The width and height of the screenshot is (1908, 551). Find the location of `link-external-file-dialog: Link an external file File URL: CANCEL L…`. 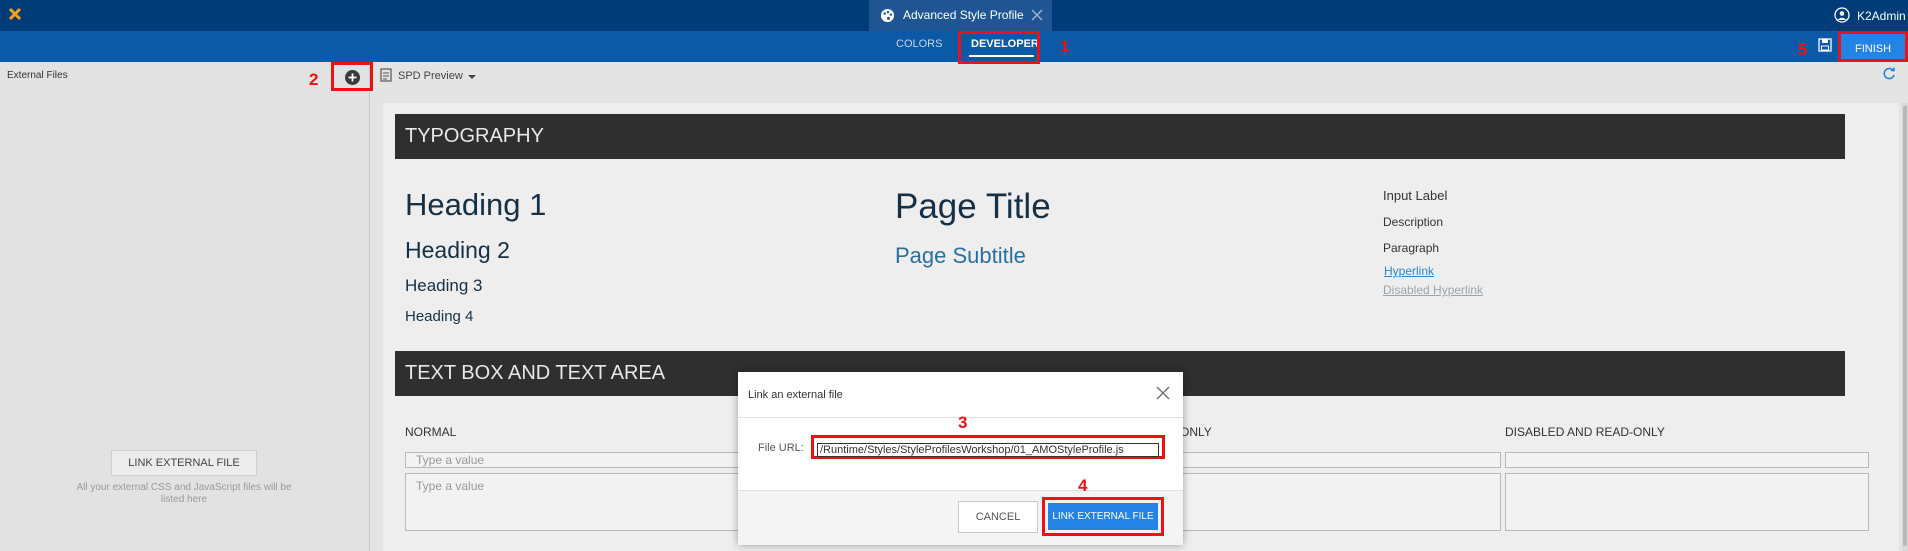

link-external-file-dialog: Link an external file File URL: CANCEL L… is located at coordinates (960, 458).